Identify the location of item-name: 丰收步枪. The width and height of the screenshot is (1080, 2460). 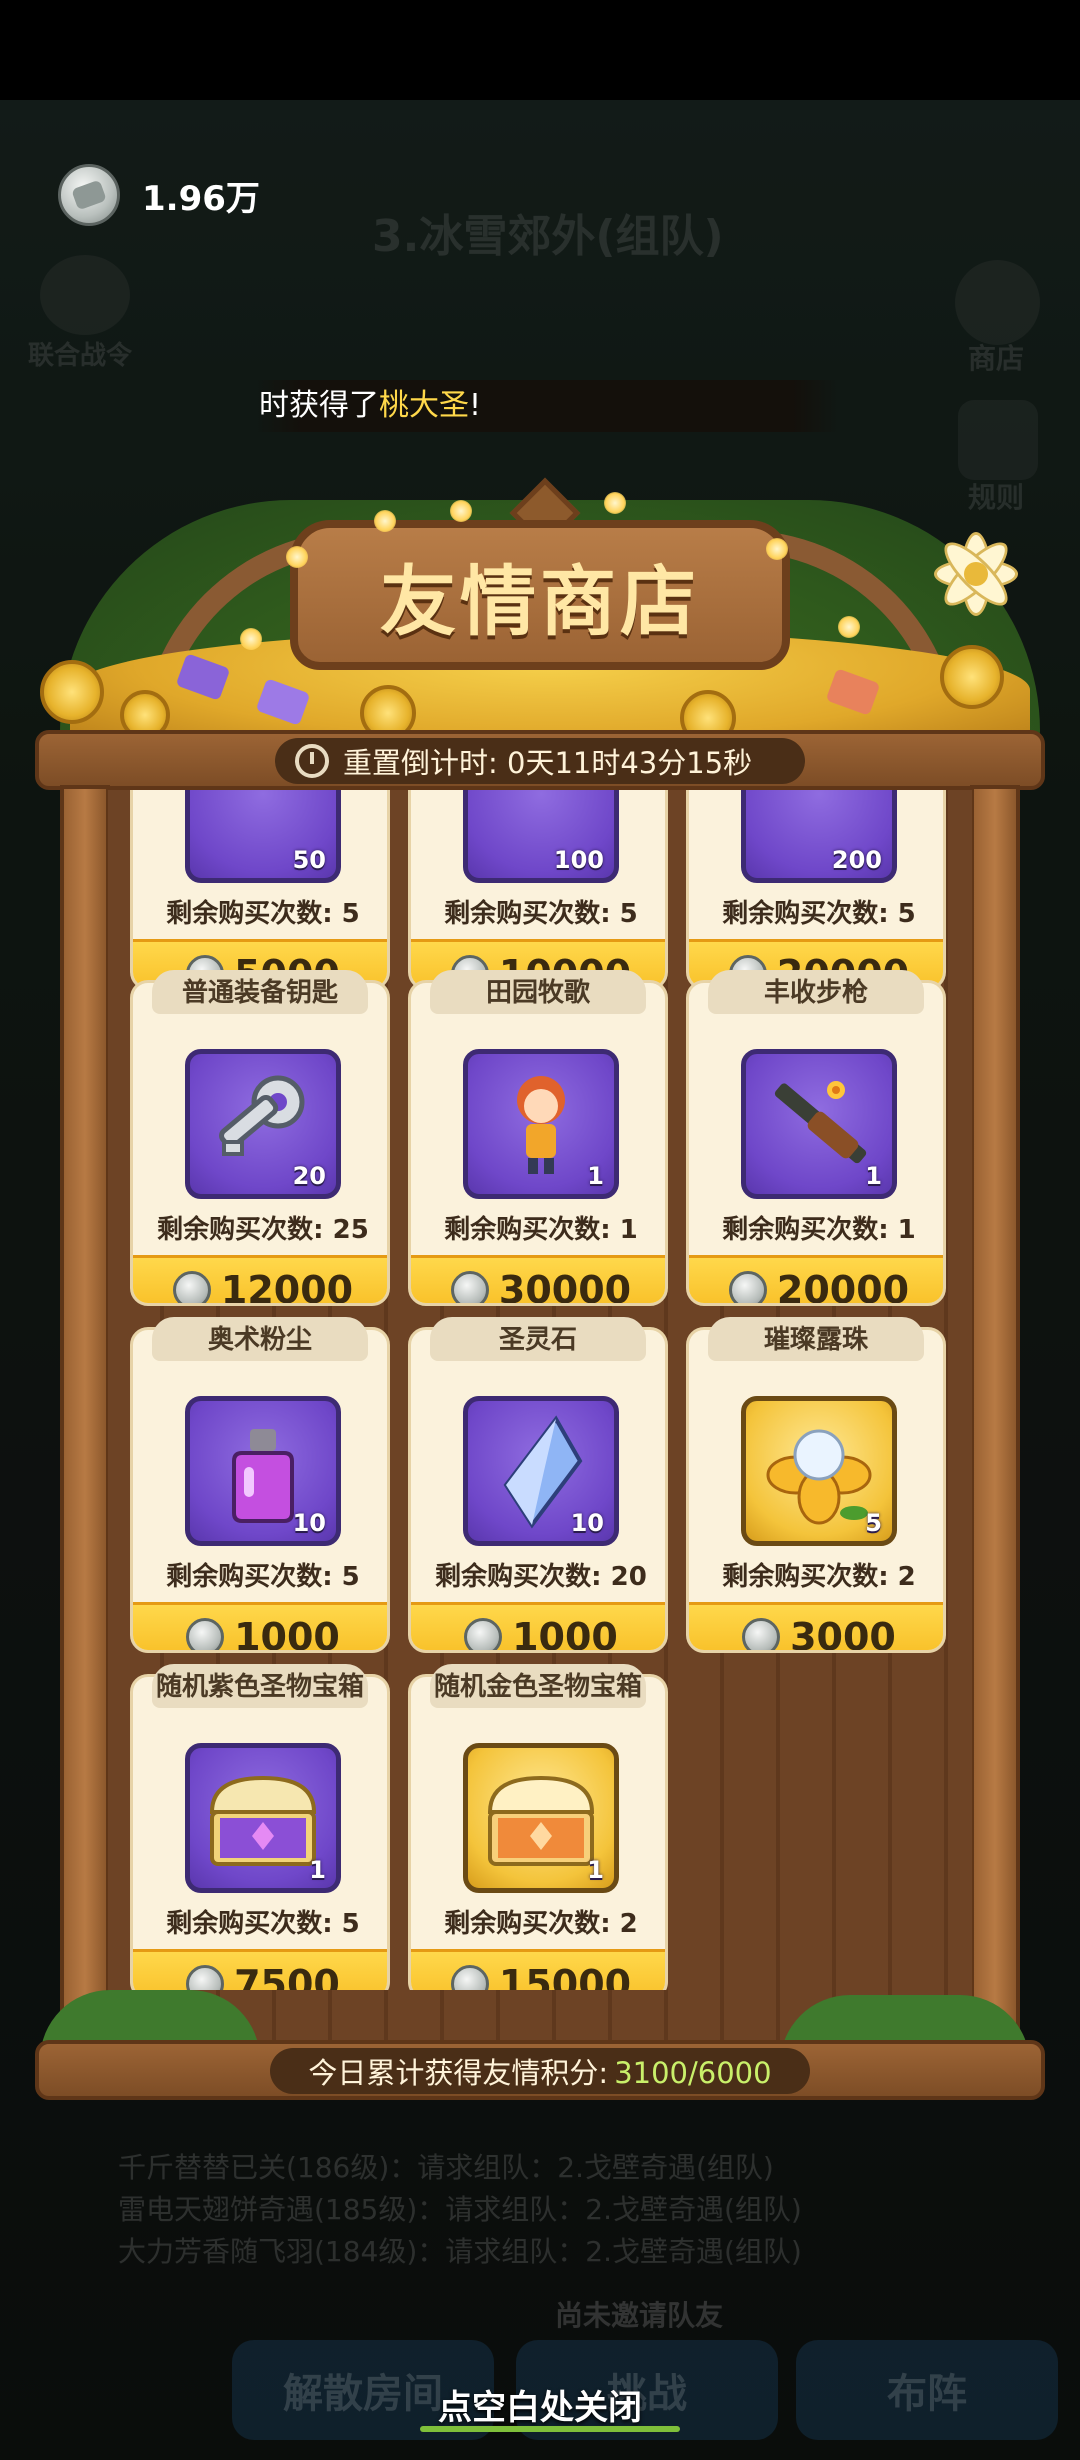
(816, 992).